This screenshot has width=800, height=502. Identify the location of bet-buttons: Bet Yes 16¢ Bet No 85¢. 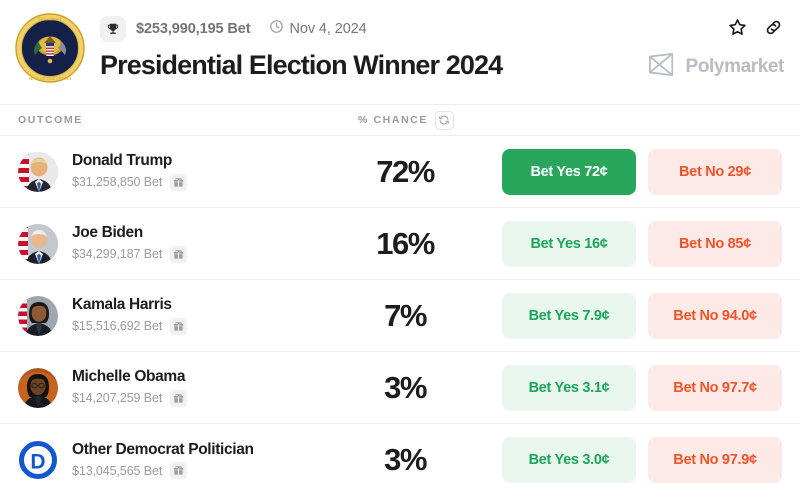
(642, 243).